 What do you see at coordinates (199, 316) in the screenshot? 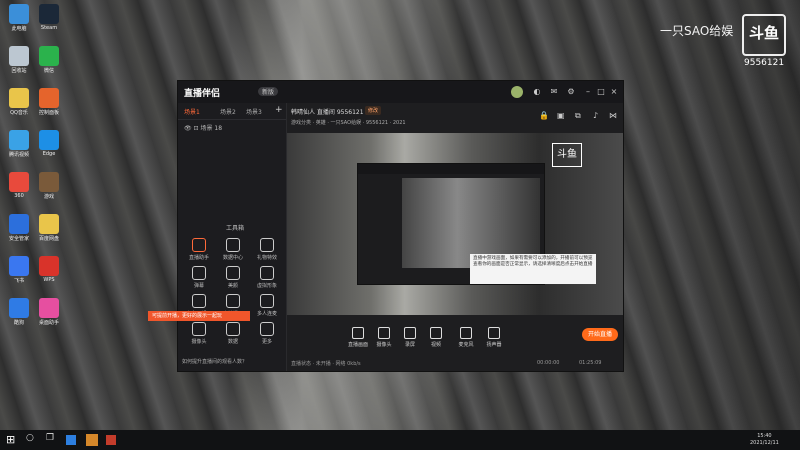
I see `hint-banner: 可提前开播，更好的展示一起玩` at bounding box center [199, 316].